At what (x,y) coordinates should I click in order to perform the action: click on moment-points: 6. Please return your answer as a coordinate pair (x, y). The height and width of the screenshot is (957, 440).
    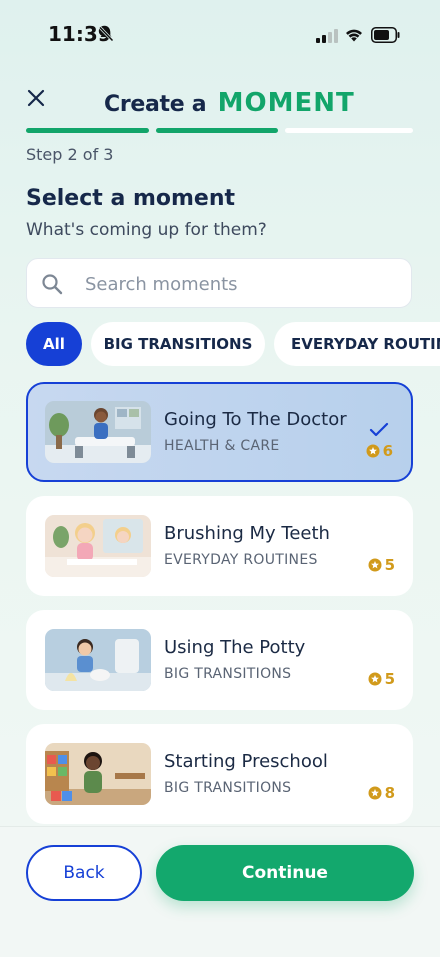
    Looking at the image, I should click on (379, 451).